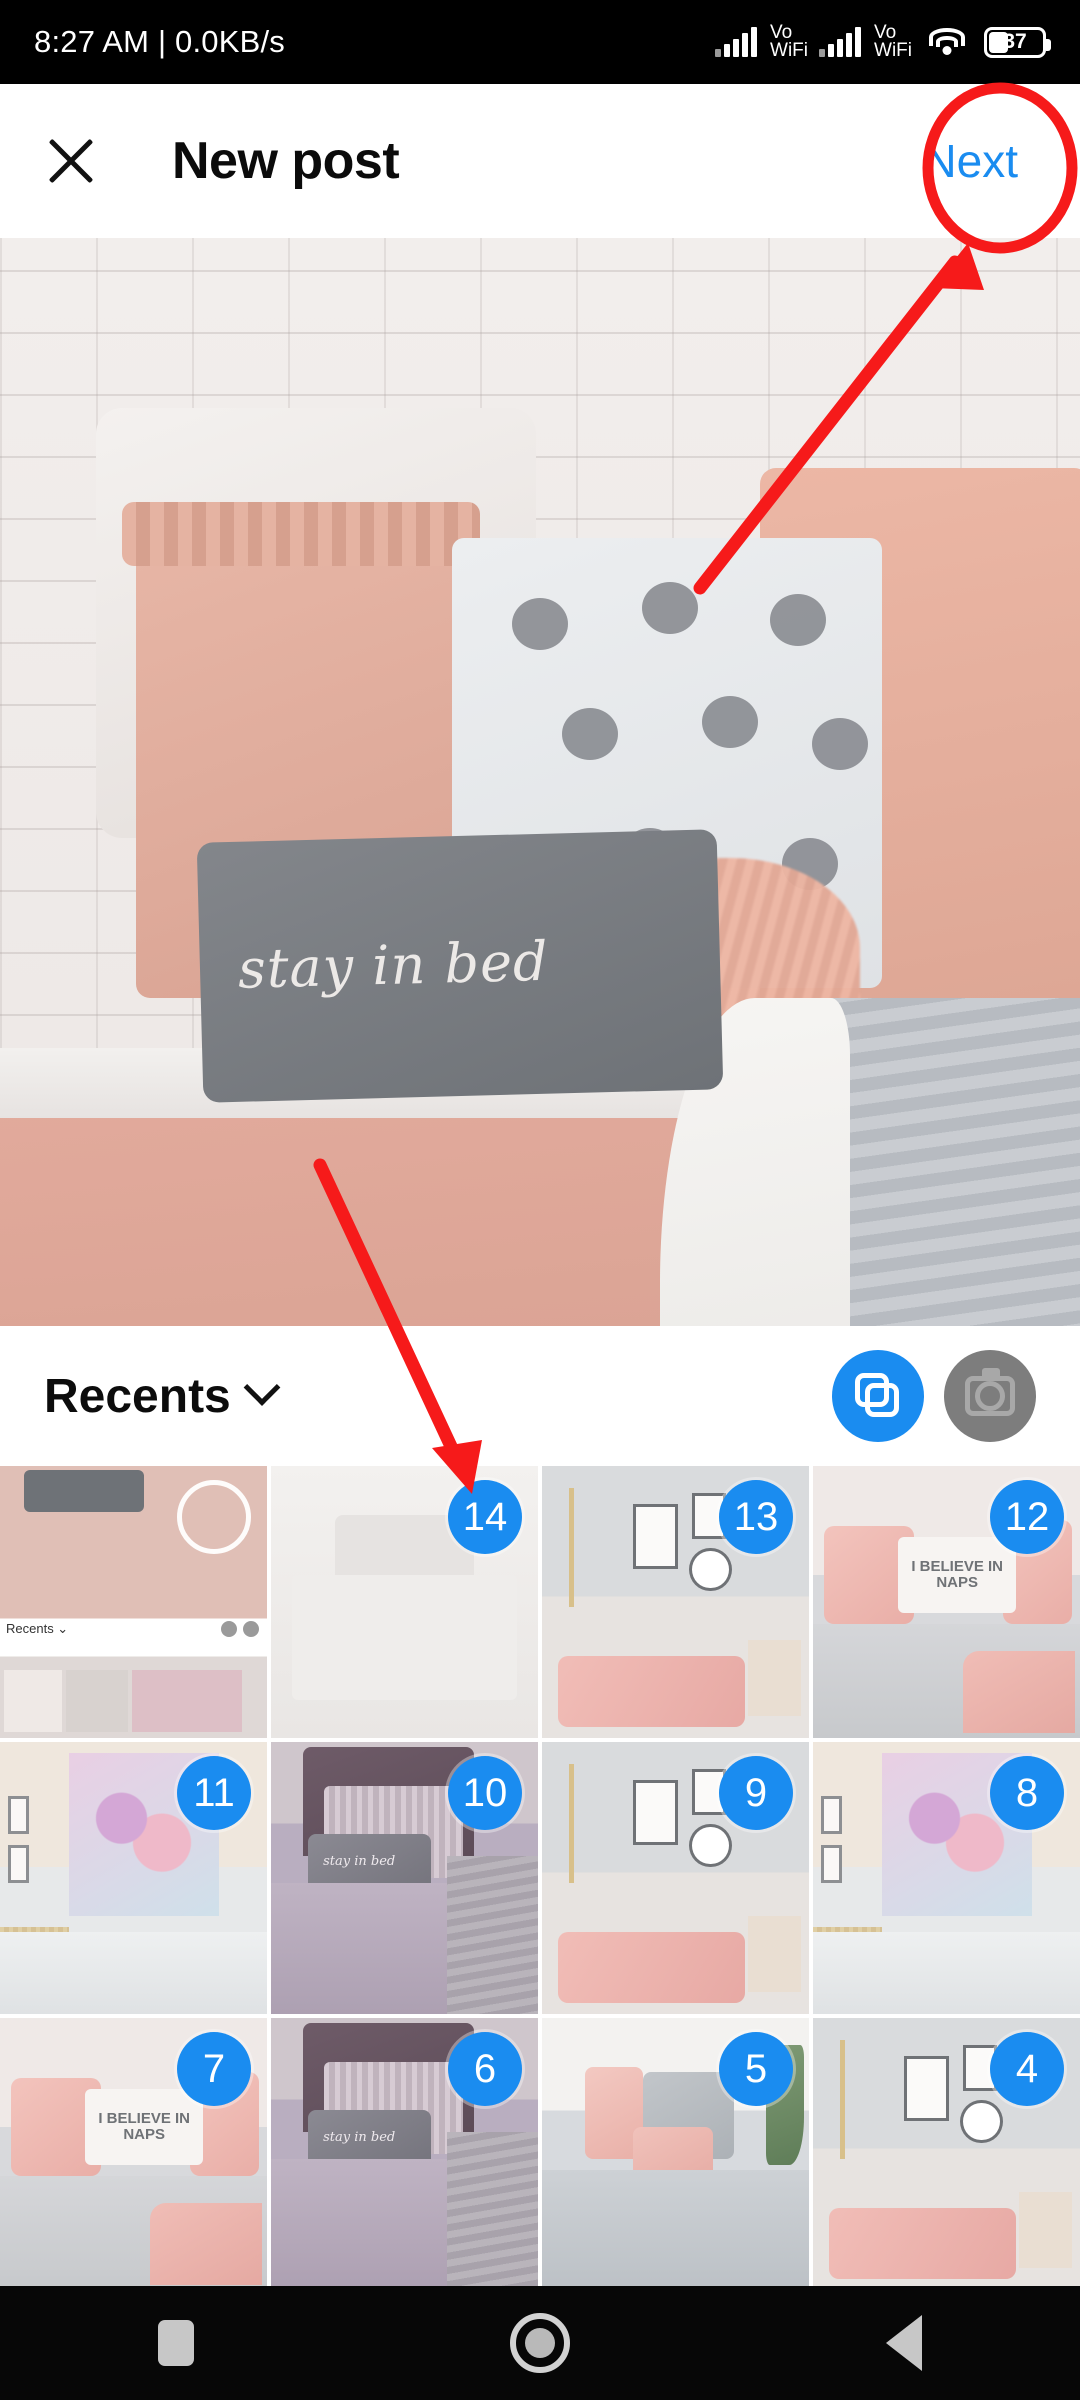 The width and height of the screenshot is (1080, 2400). I want to click on selection-badge: 7, so click(214, 2069).